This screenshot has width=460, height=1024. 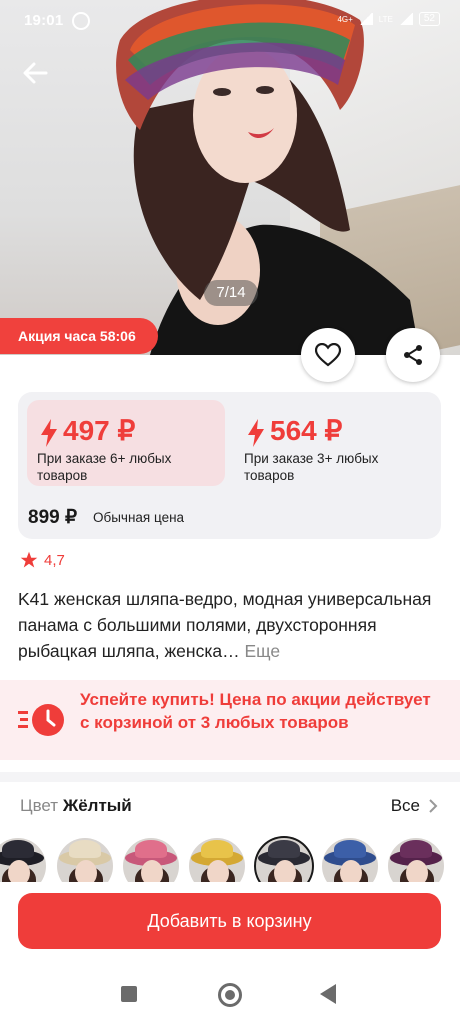 What do you see at coordinates (39, 805) in the screenshot?
I see `color-label: Цвет` at bounding box center [39, 805].